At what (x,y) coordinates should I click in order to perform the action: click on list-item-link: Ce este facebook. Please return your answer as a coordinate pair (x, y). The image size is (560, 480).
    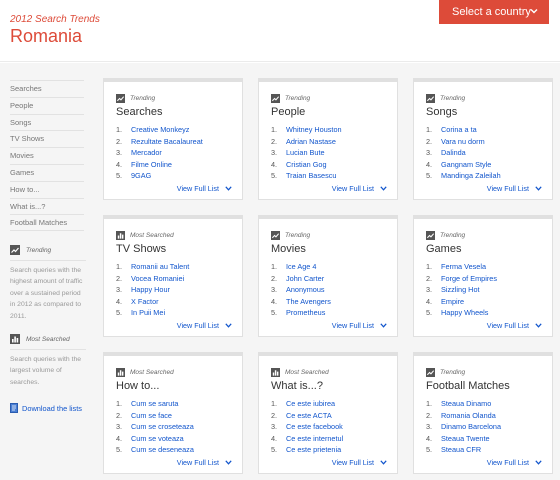
    Looking at the image, I should click on (314, 428).